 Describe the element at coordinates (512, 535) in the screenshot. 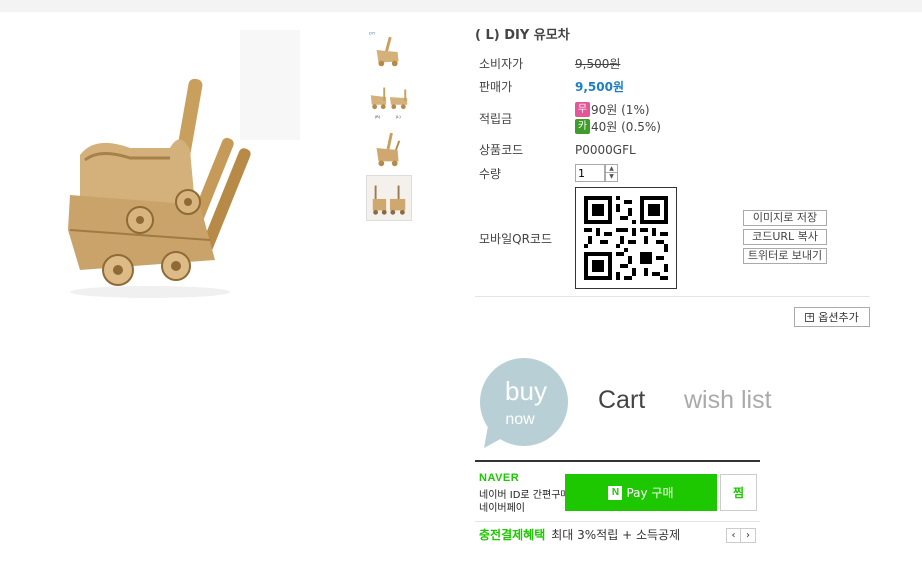

I see `benefit-title: 충전결제혜택` at that location.